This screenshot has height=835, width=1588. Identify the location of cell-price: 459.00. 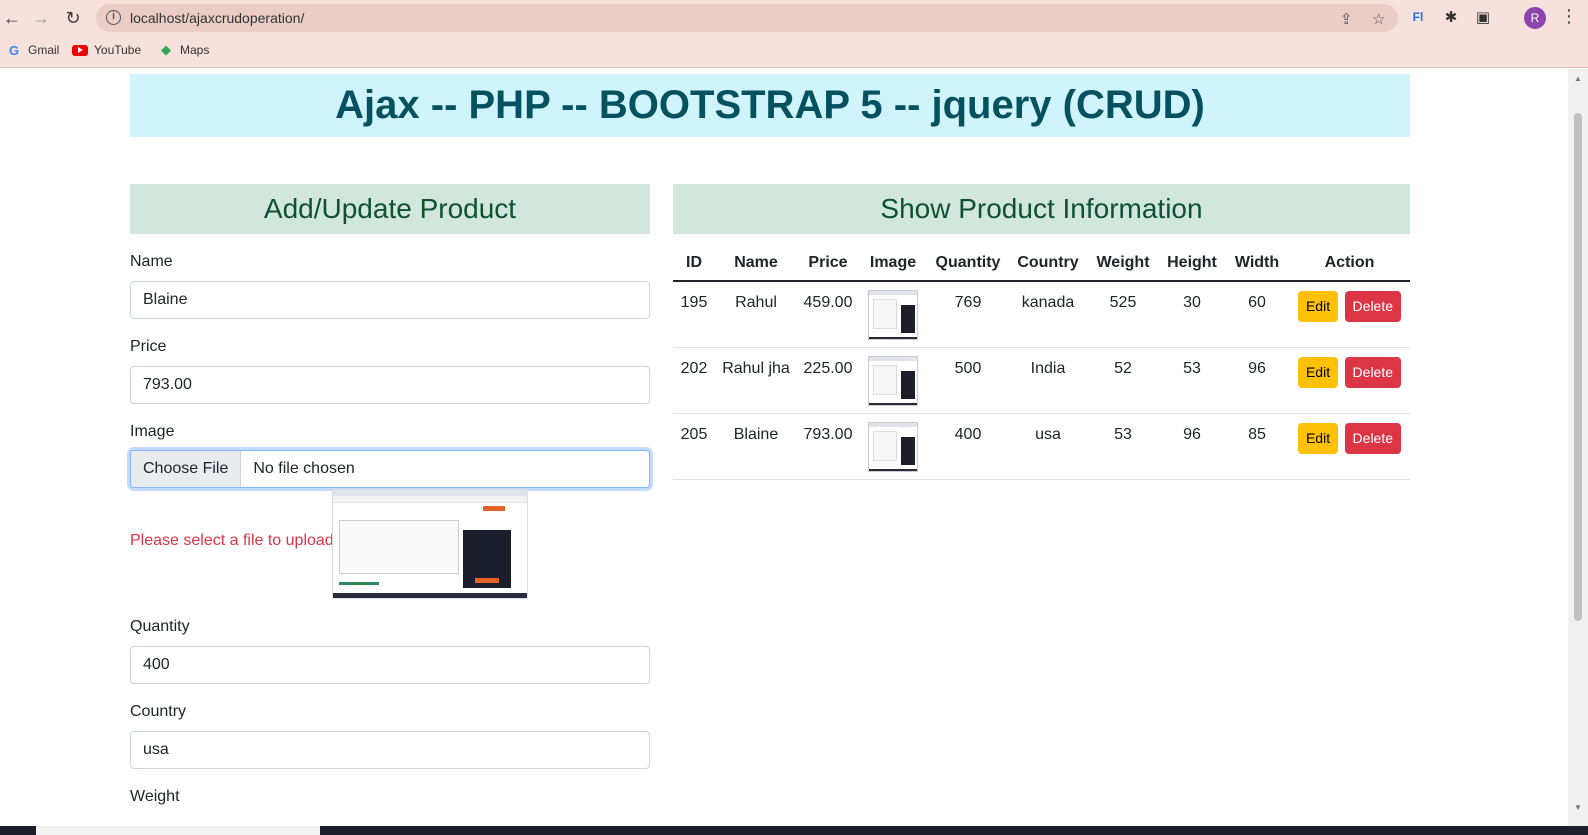
(828, 314).